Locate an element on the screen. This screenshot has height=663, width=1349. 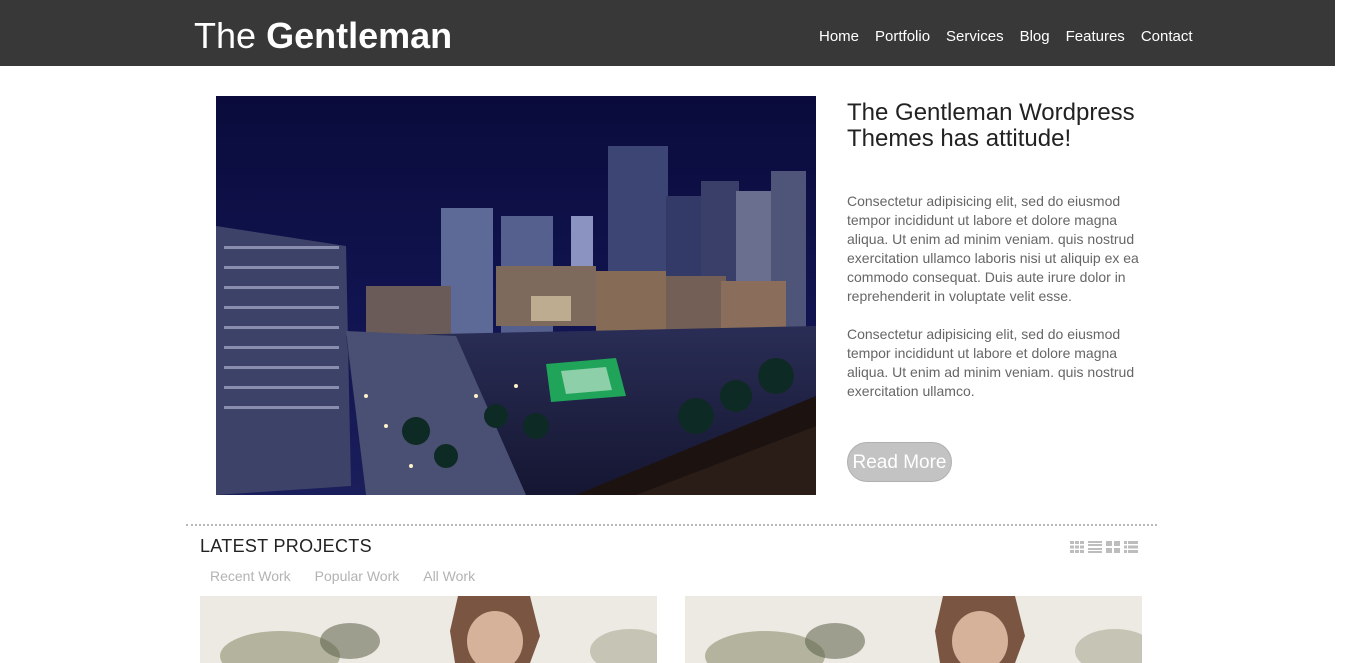
grid-small-icon is located at coordinates (1113, 546).